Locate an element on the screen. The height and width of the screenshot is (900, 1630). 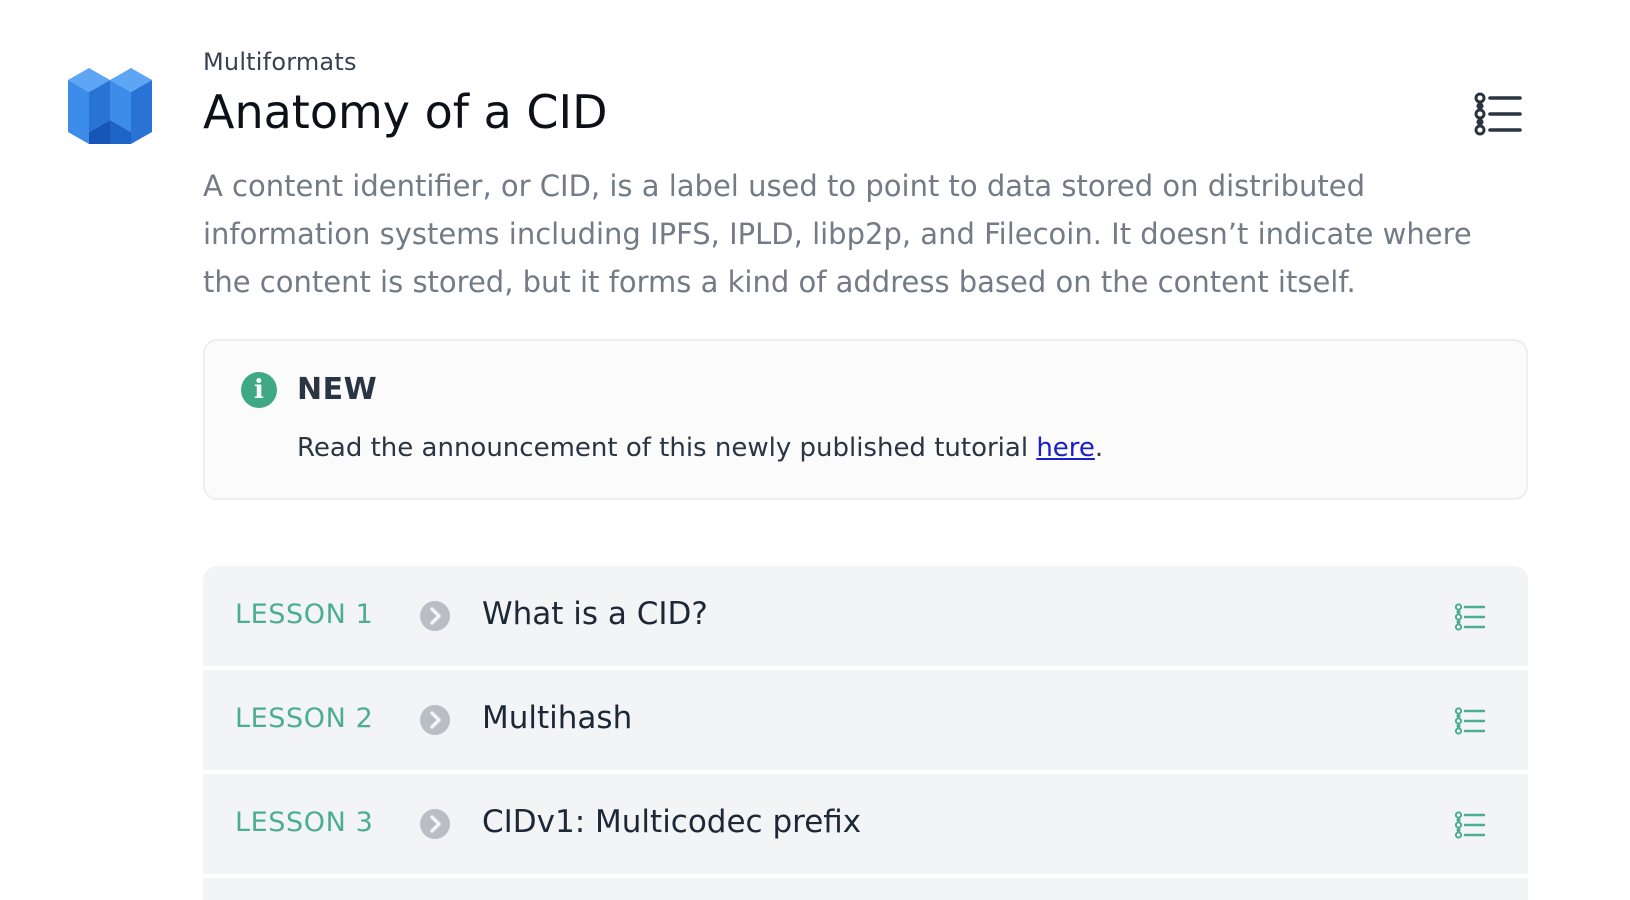
lesson-row-partial is located at coordinates (865, 889).